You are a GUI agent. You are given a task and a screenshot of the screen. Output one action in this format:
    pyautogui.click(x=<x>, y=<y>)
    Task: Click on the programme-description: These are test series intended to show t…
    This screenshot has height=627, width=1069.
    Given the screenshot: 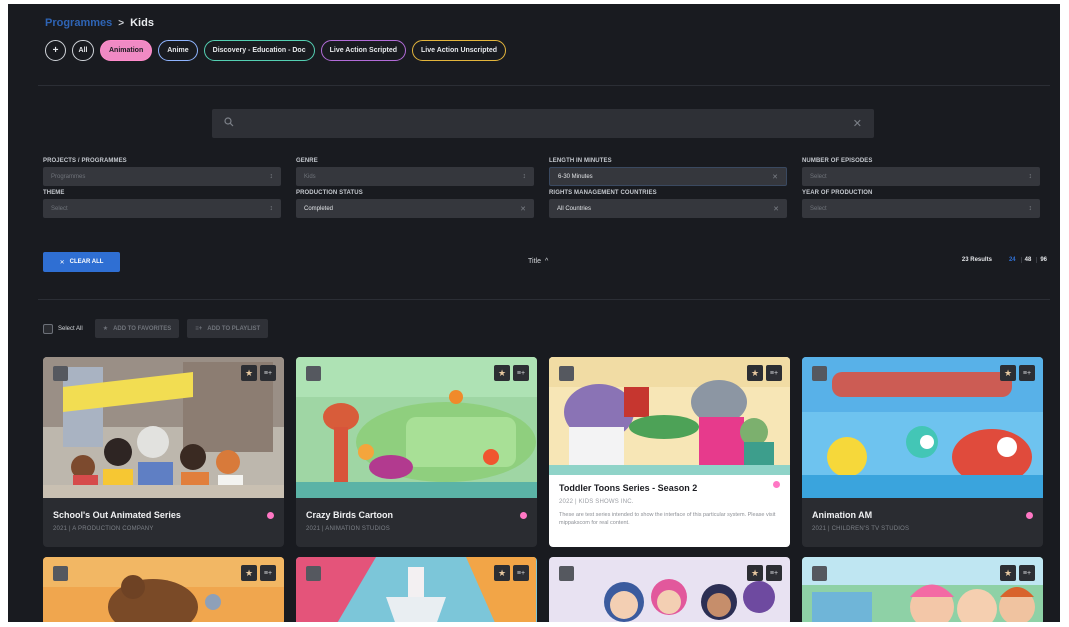 What is the action you would take?
    pyautogui.click(x=667, y=519)
    